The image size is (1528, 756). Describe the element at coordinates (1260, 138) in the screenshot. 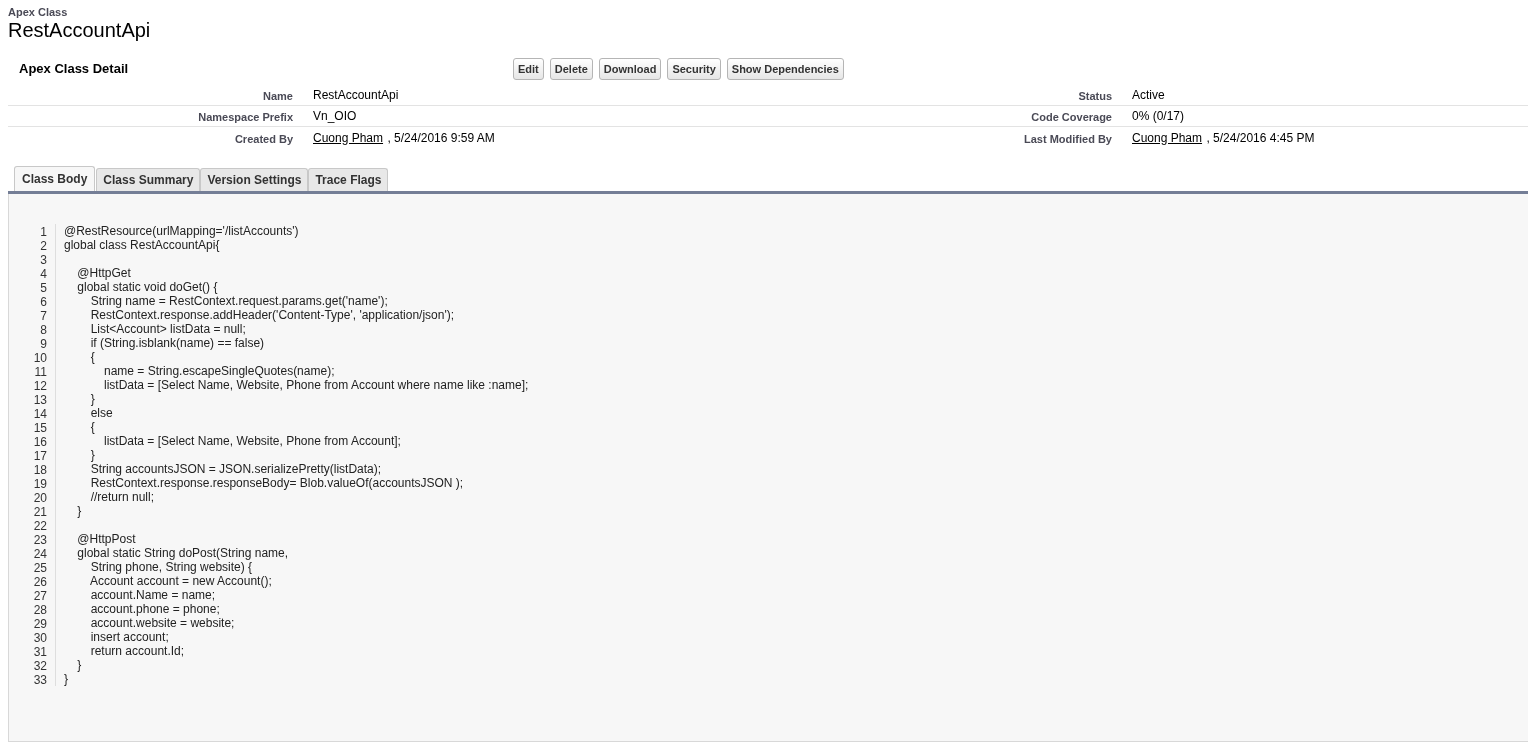

I see `date-text: , 5/24/2016 4:45 PM` at that location.